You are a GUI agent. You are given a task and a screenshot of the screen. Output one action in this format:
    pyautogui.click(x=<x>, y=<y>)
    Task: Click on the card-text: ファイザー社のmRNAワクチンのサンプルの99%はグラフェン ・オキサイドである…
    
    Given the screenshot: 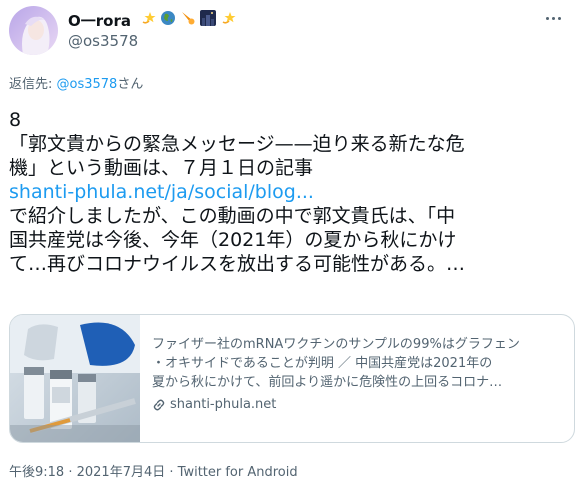 What is the action you would take?
    pyautogui.click(x=358, y=374)
    